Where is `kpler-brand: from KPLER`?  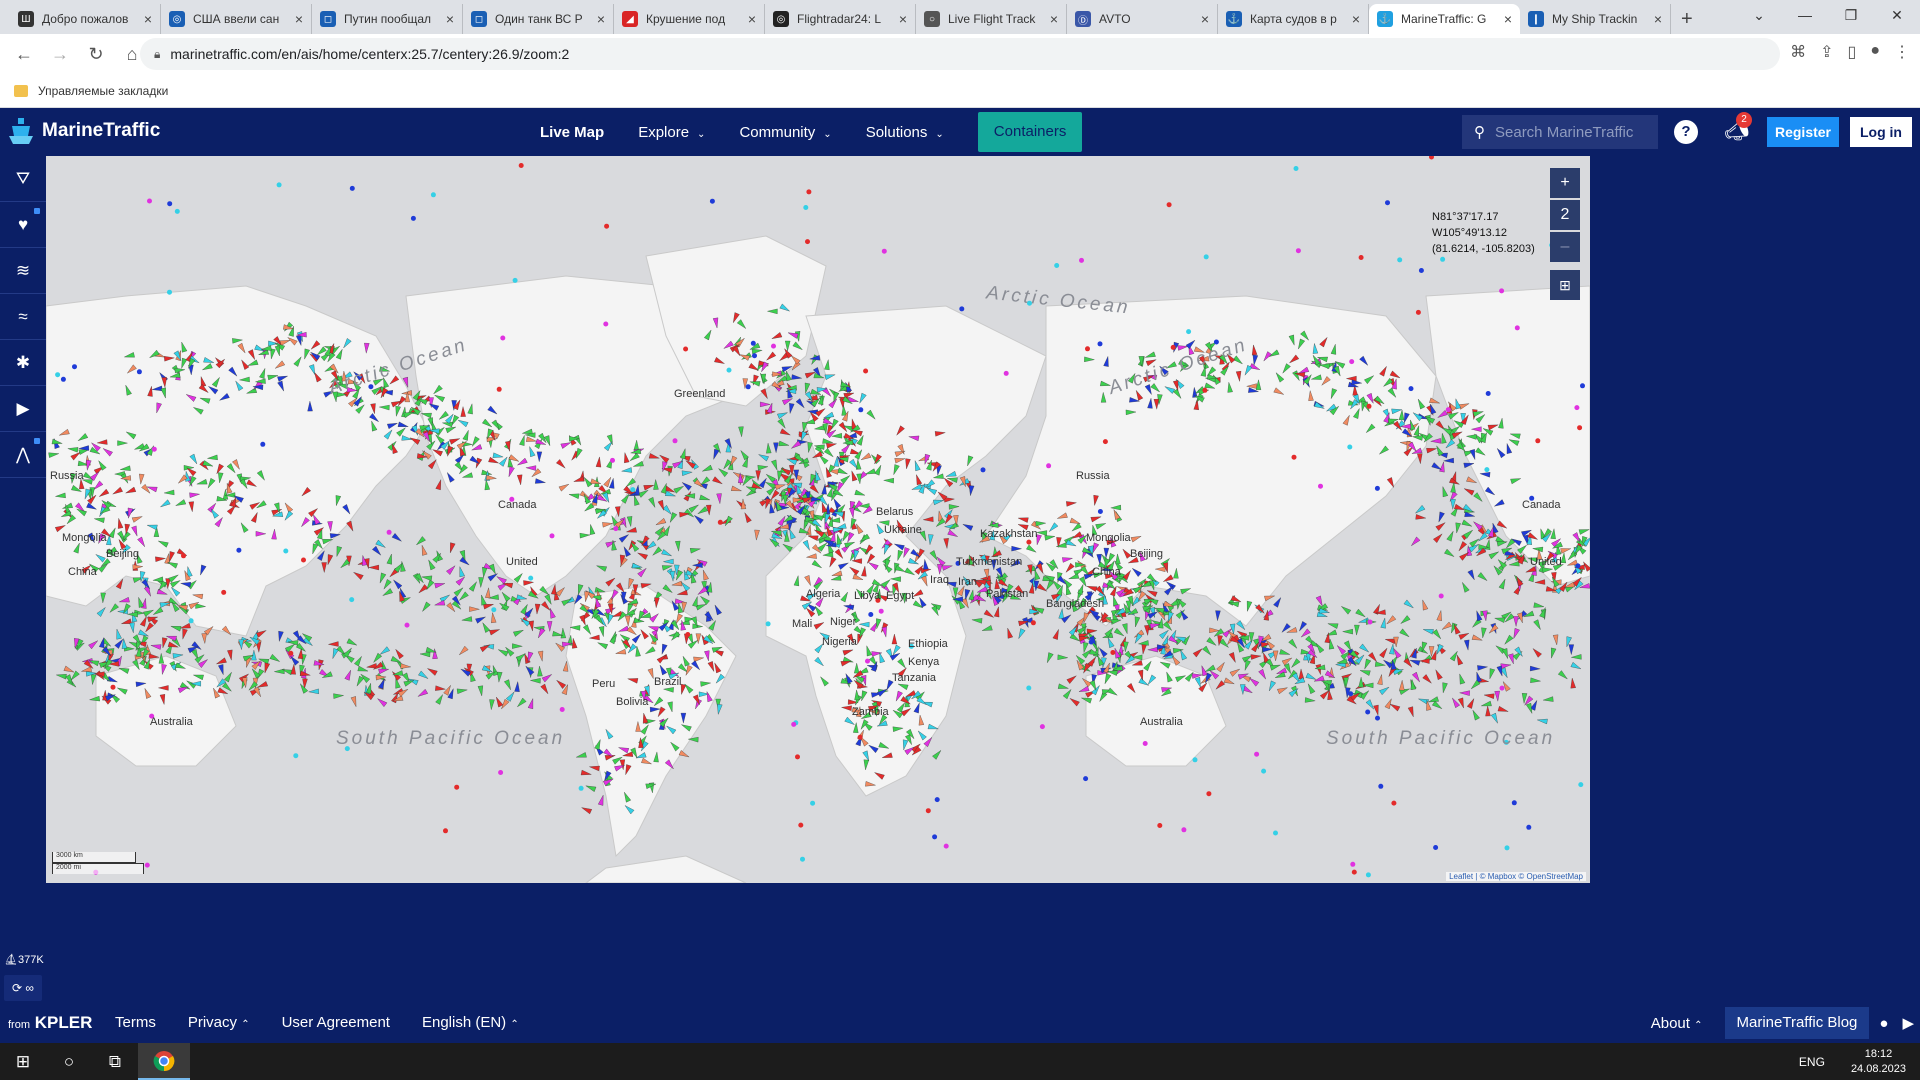
kpler-brand: from KPLER is located at coordinates (50, 1023).